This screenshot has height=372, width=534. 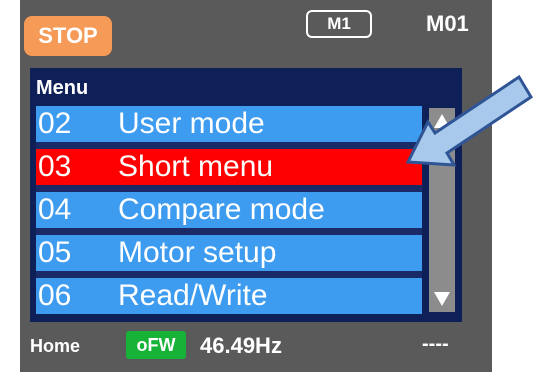 I want to click on menu-item-compare-mode: 04 Compare mode, so click(x=229, y=210).